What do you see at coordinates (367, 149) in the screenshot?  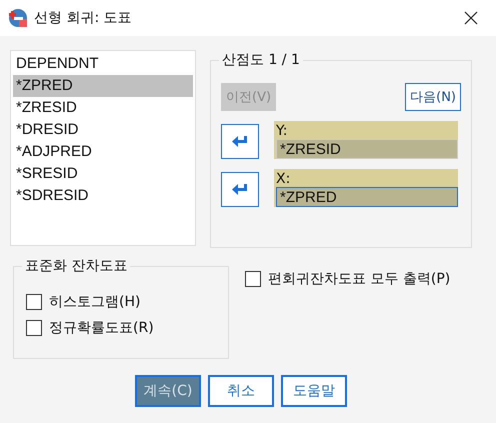 I see `axis-field: *ZRESID` at bounding box center [367, 149].